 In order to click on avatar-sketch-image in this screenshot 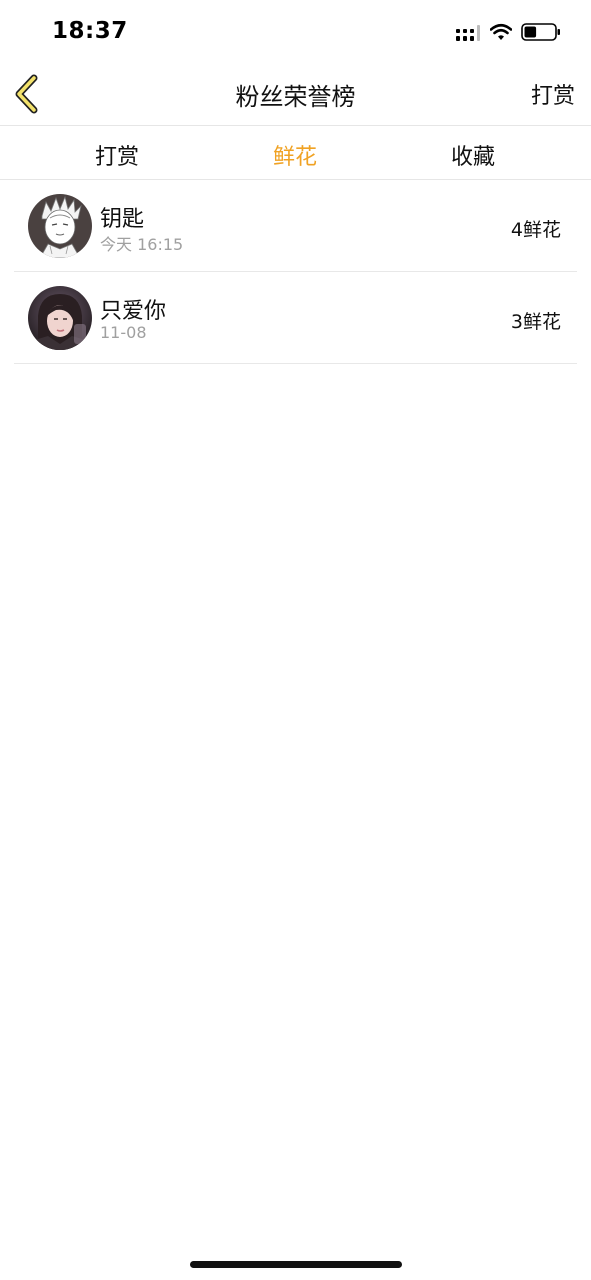, I will do `click(60, 226)`.